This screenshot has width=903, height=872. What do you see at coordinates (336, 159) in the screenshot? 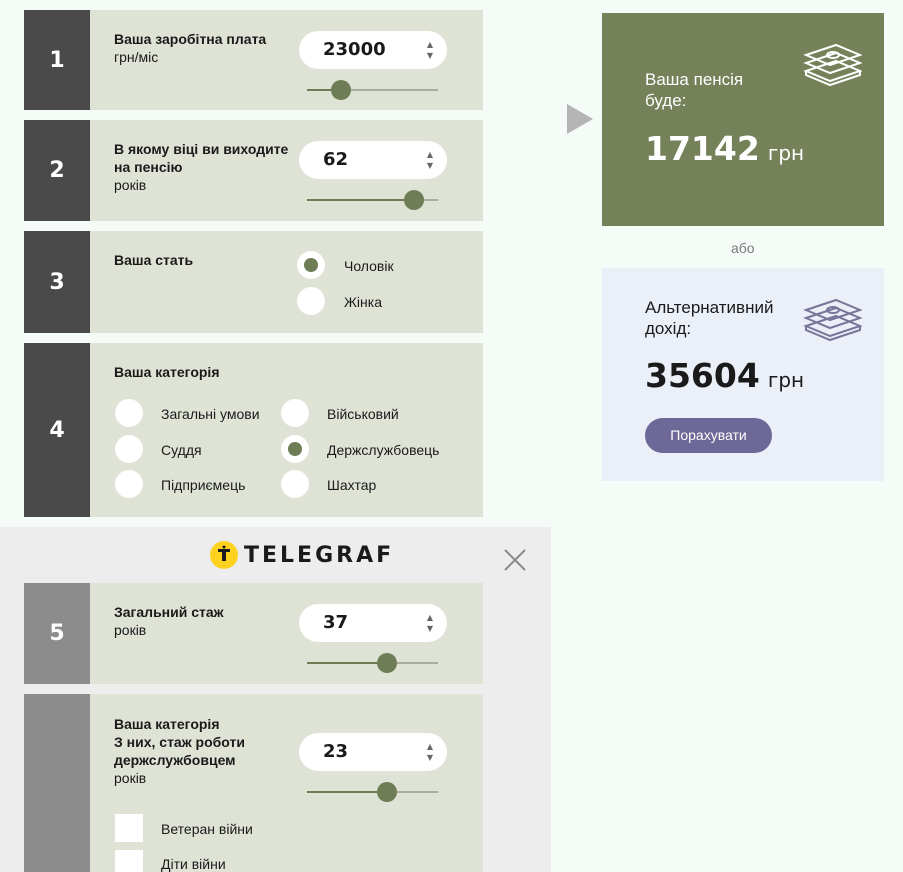
I see `age-value: 62` at bounding box center [336, 159].